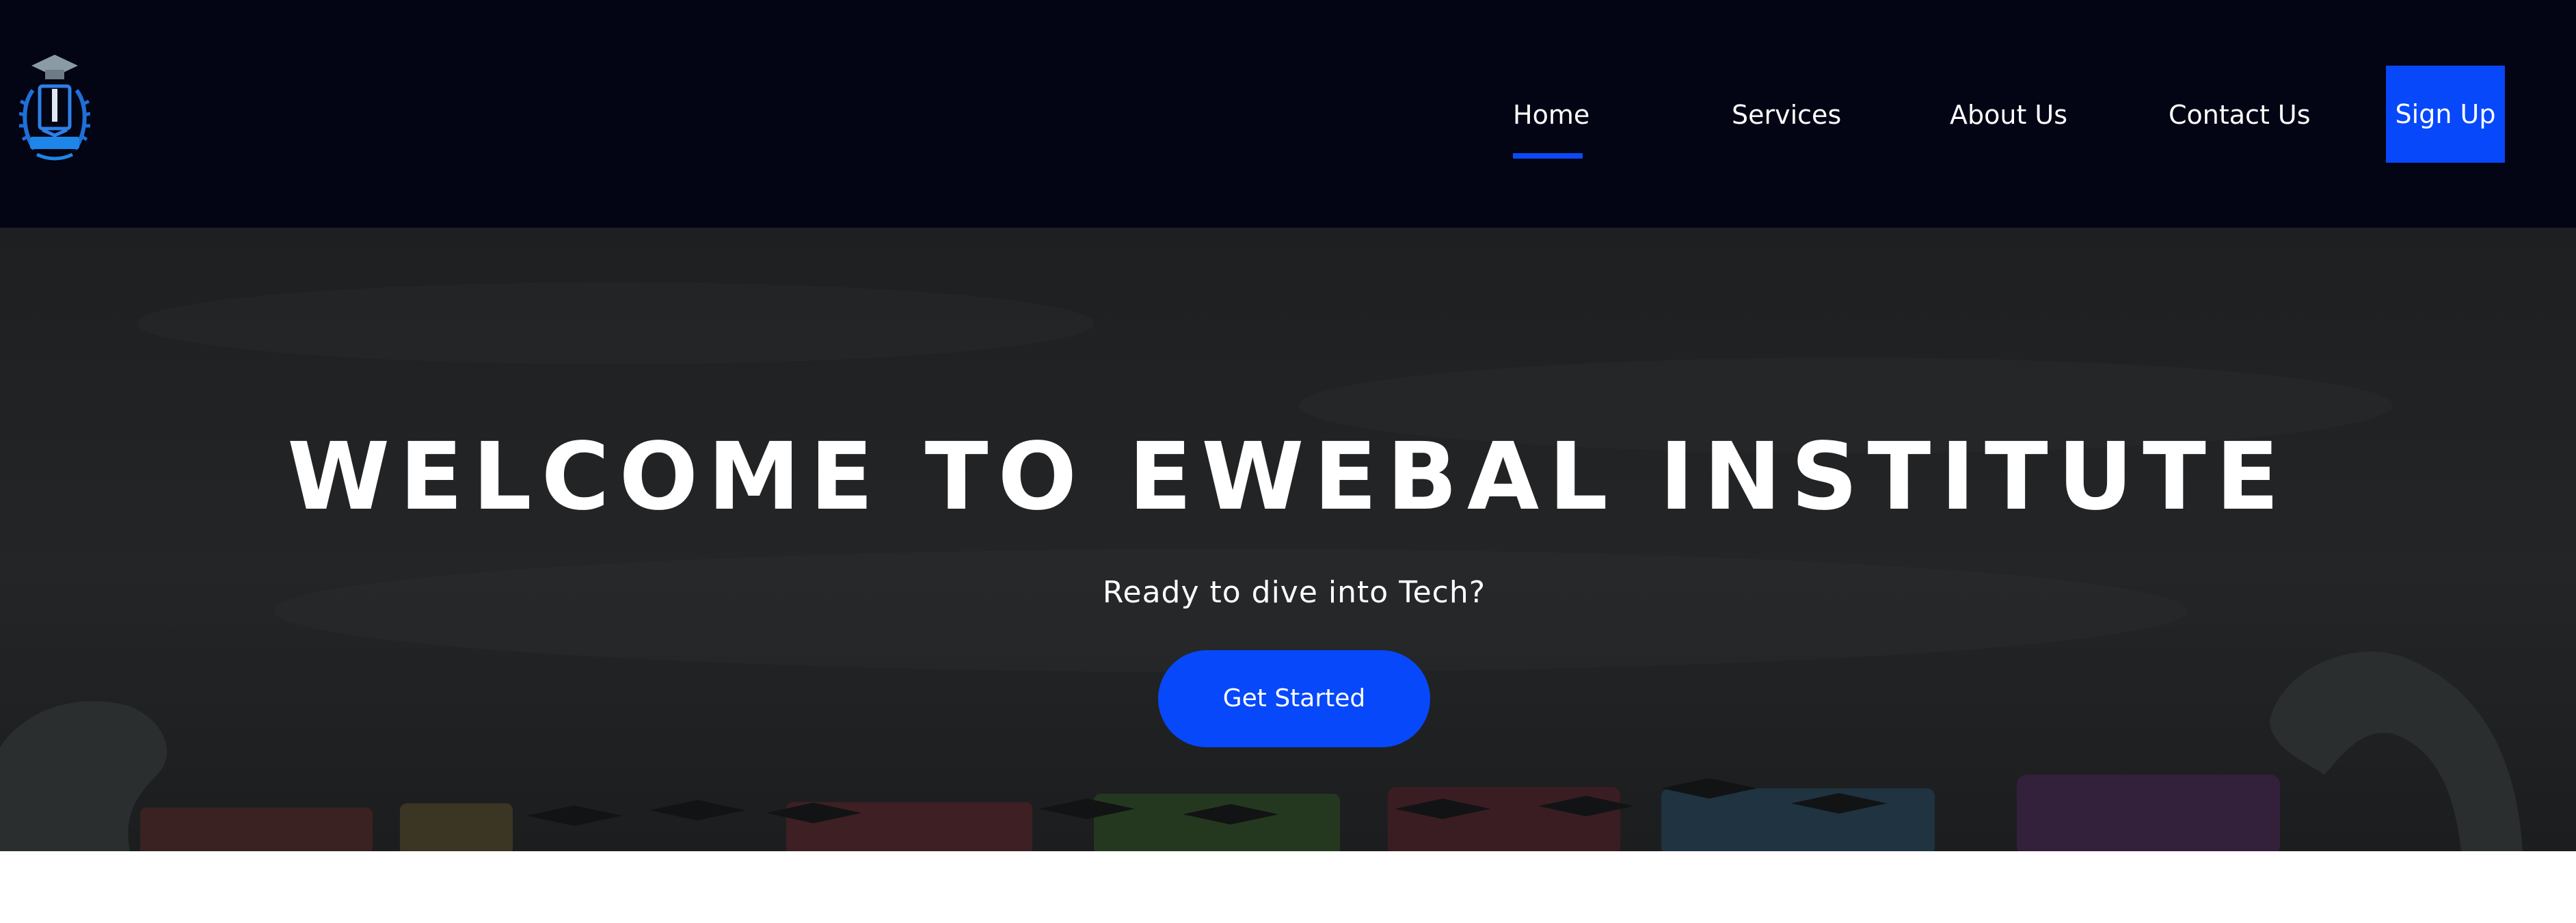 The width and height of the screenshot is (2576, 923). Describe the element at coordinates (1294, 698) in the screenshot. I see `get-started-button: Get Started` at that location.